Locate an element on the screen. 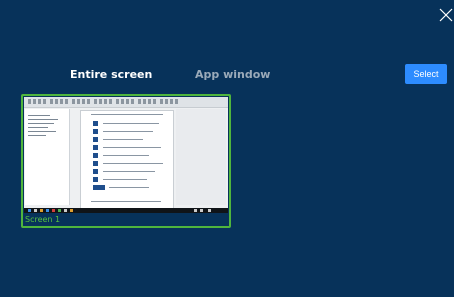 This screenshot has width=454, height=297. preview-toolbar is located at coordinates (126, 102).